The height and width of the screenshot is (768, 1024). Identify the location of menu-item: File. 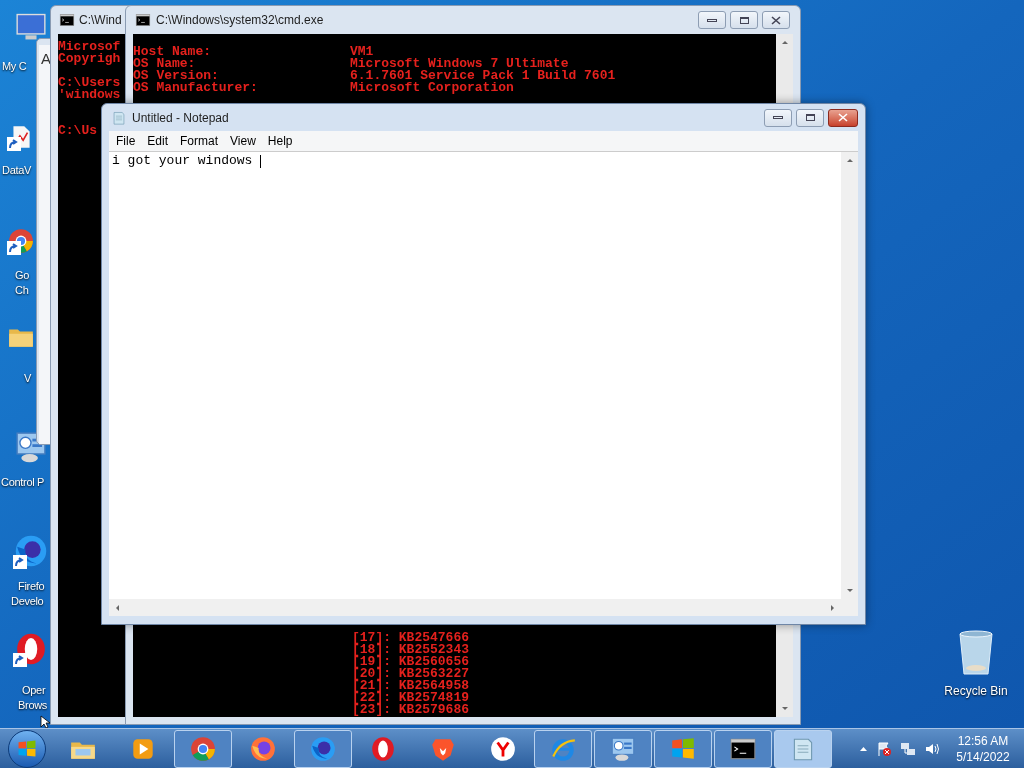
(126, 141).